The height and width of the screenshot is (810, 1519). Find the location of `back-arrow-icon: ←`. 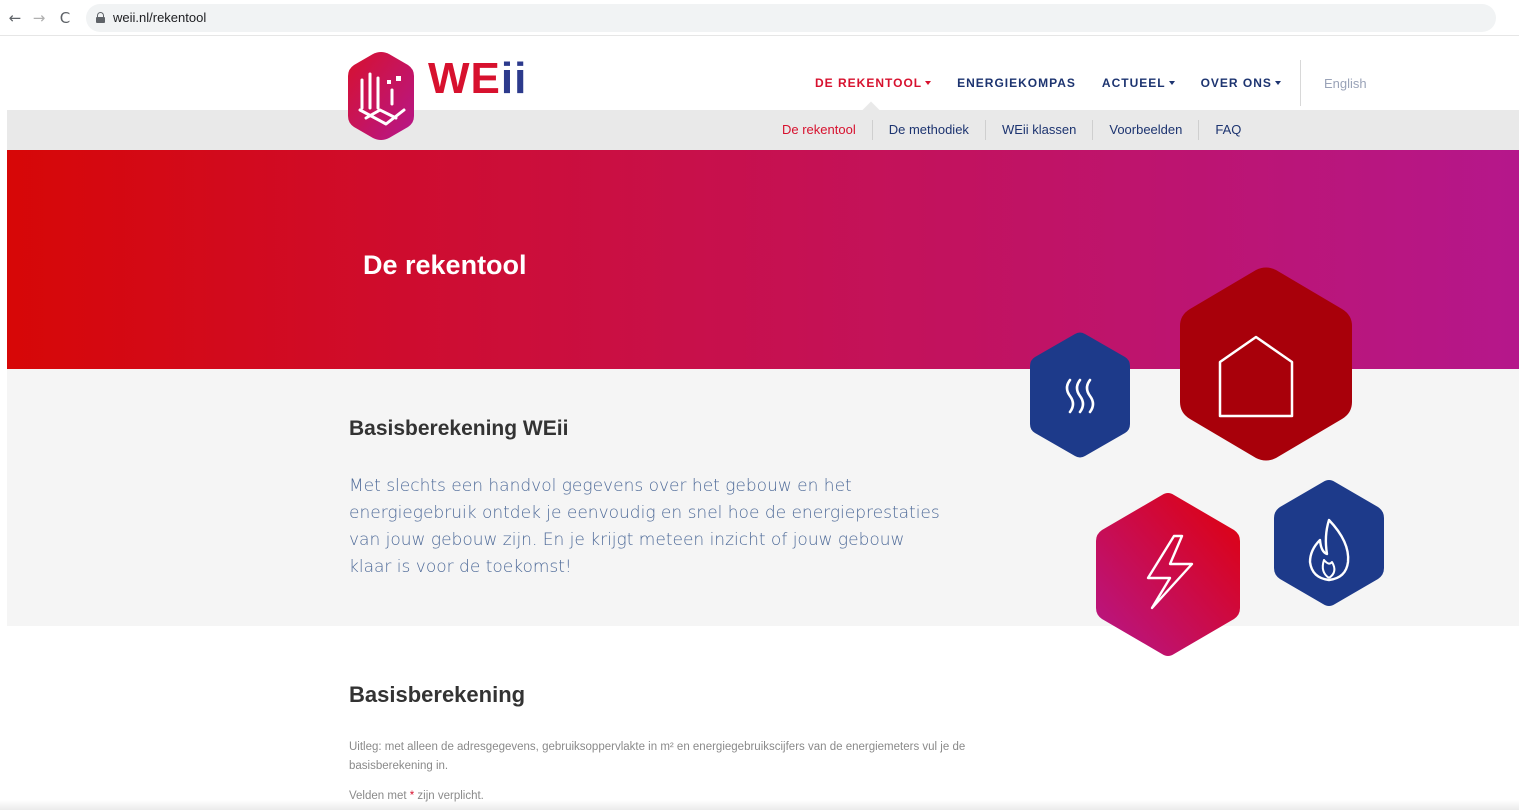

back-arrow-icon: ← is located at coordinates (15, 18).